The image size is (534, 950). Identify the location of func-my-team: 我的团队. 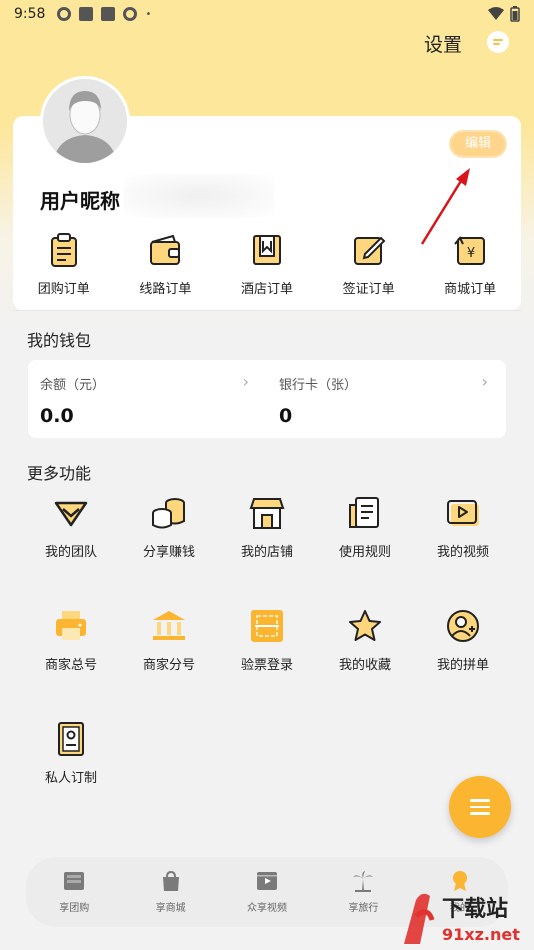
(71, 551).